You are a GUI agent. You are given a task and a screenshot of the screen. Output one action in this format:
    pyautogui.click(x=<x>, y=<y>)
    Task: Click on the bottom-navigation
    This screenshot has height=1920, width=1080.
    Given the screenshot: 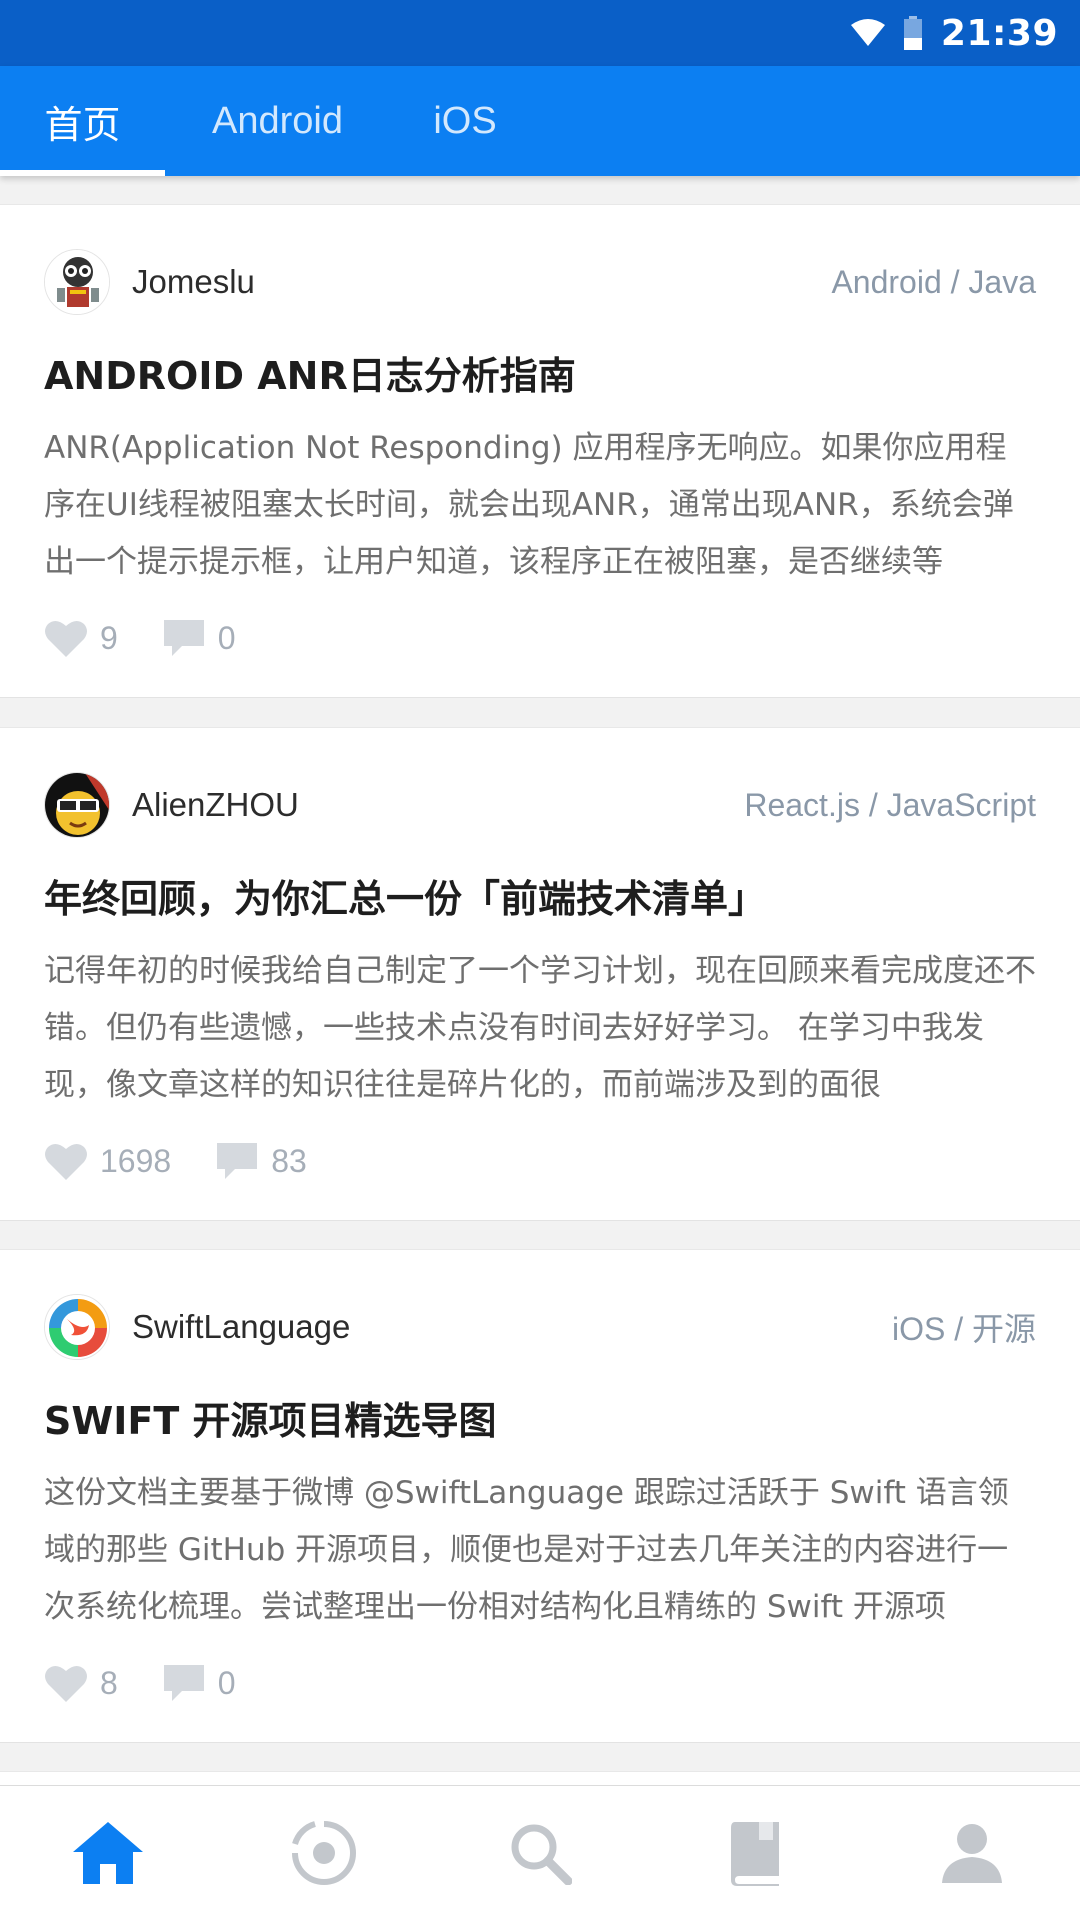 What is the action you would take?
    pyautogui.click(x=540, y=1852)
    